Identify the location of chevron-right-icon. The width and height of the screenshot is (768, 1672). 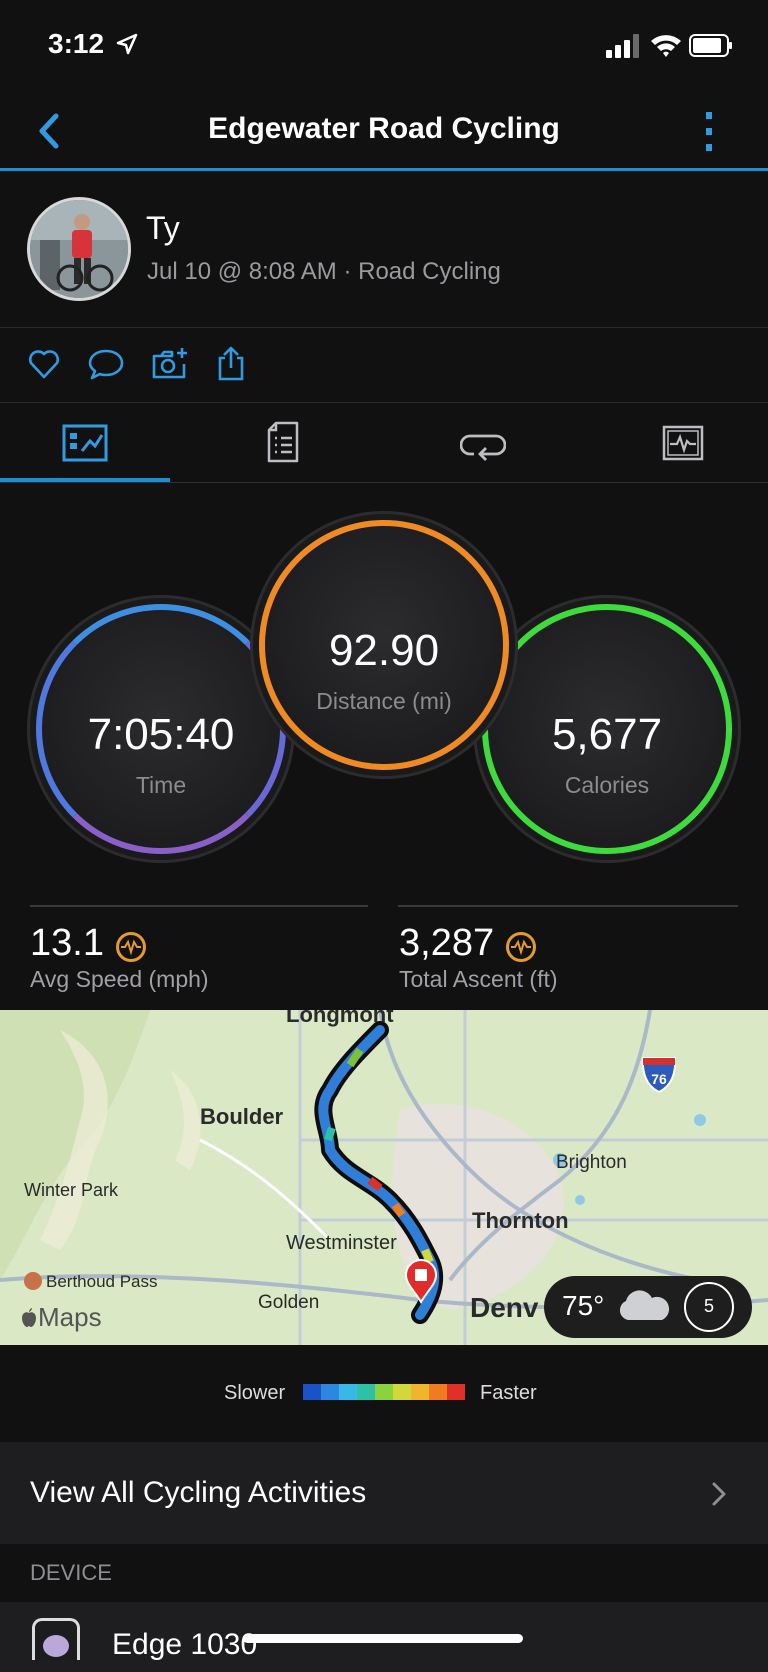
(719, 1494).